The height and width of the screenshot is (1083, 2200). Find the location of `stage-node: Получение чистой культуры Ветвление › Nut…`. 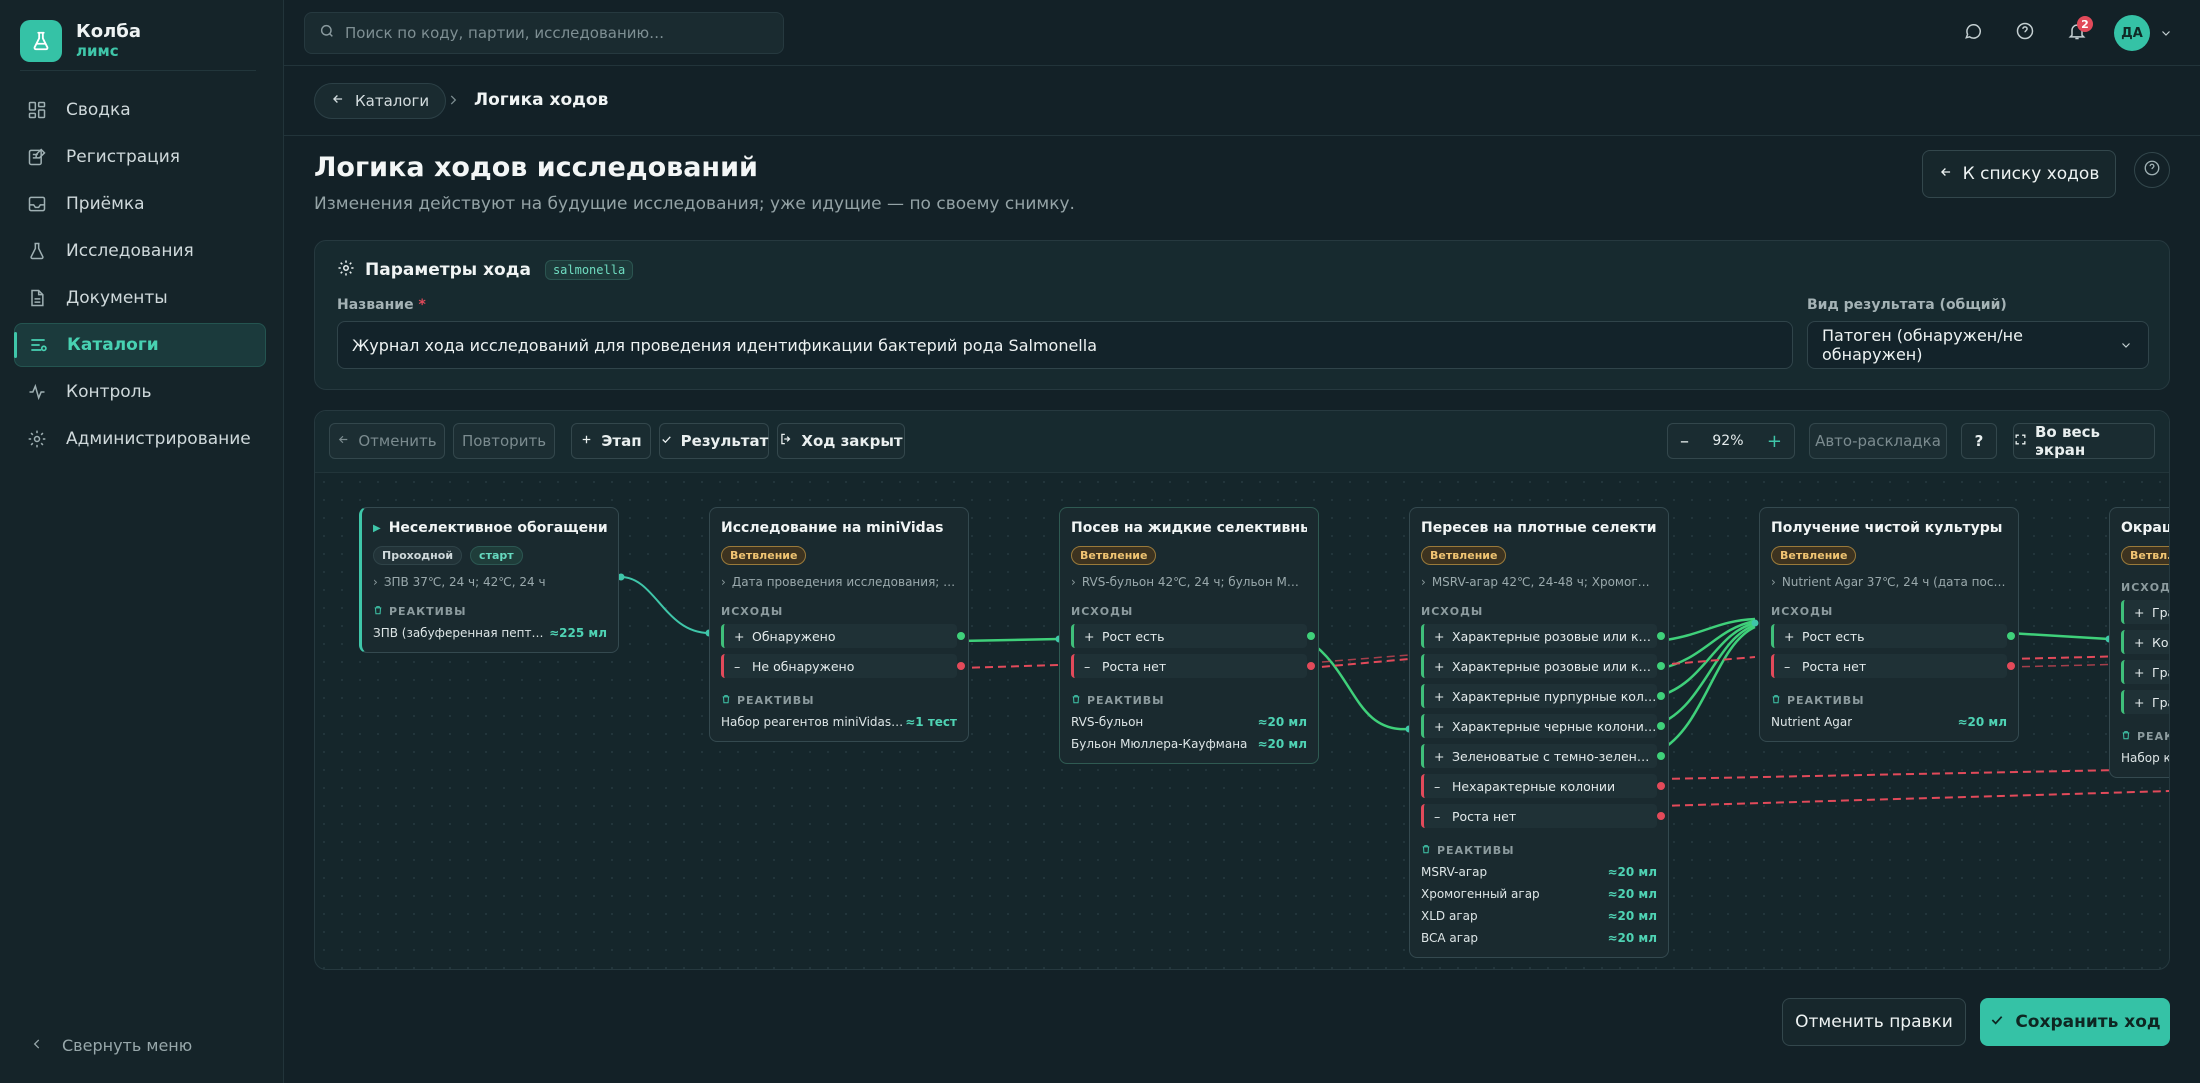

stage-node: Получение чистой культуры Ветвление › Nut… is located at coordinates (1889, 624).